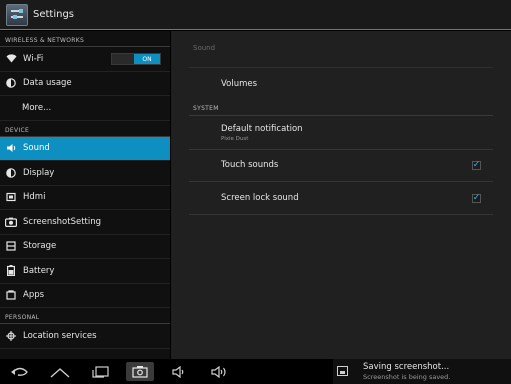 The height and width of the screenshot is (384, 511). What do you see at coordinates (260, 198) in the screenshot?
I see `pref-title: Screen lock sound` at bounding box center [260, 198].